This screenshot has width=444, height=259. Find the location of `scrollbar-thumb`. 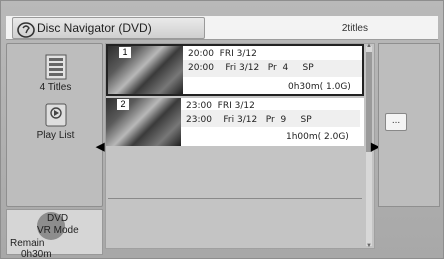

scrollbar-thumb is located at coordinates (369, 102).